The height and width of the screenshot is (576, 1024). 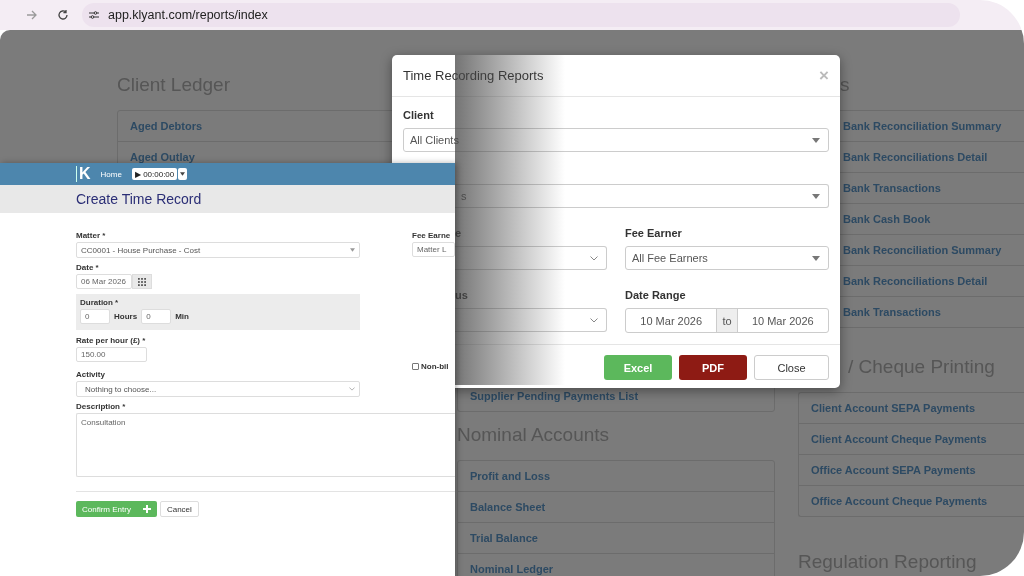 I want to click on reload-icon, so click(x=63, y=15).